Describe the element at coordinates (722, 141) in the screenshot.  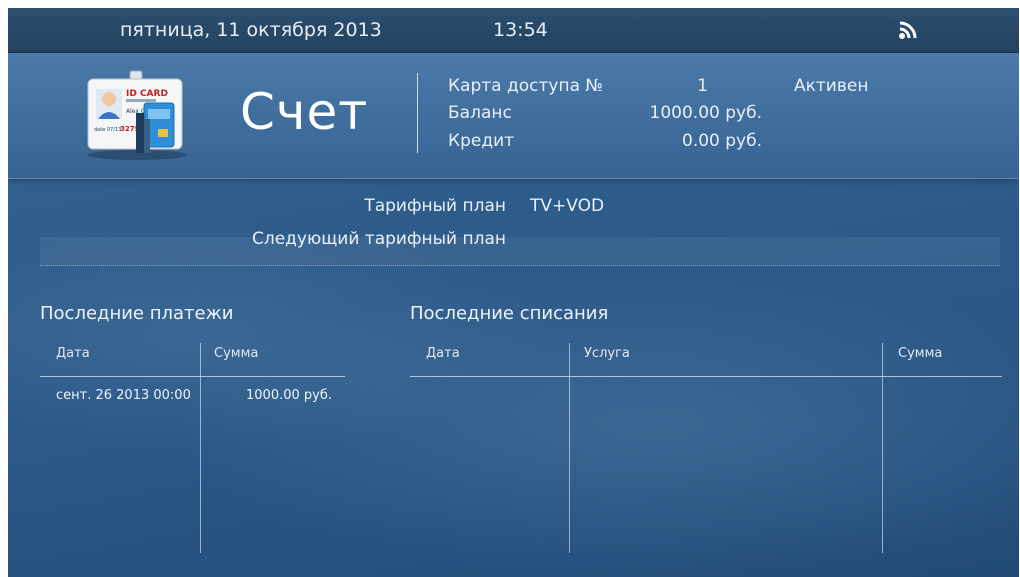
I see `credit-value: 0.00 руб.` at that location.